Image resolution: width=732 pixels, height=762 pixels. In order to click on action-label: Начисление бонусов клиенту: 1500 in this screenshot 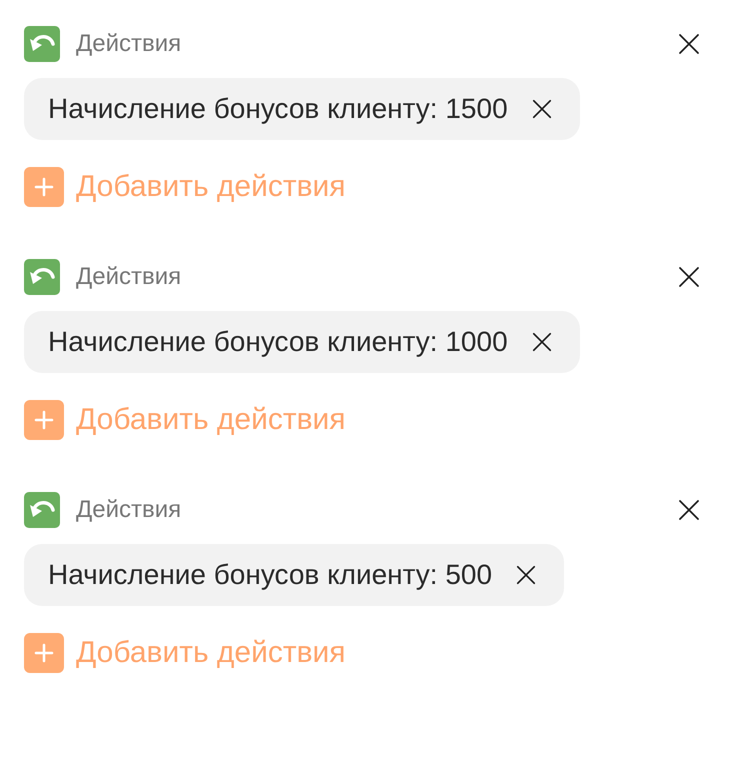, I will do `click(278, 109)`.